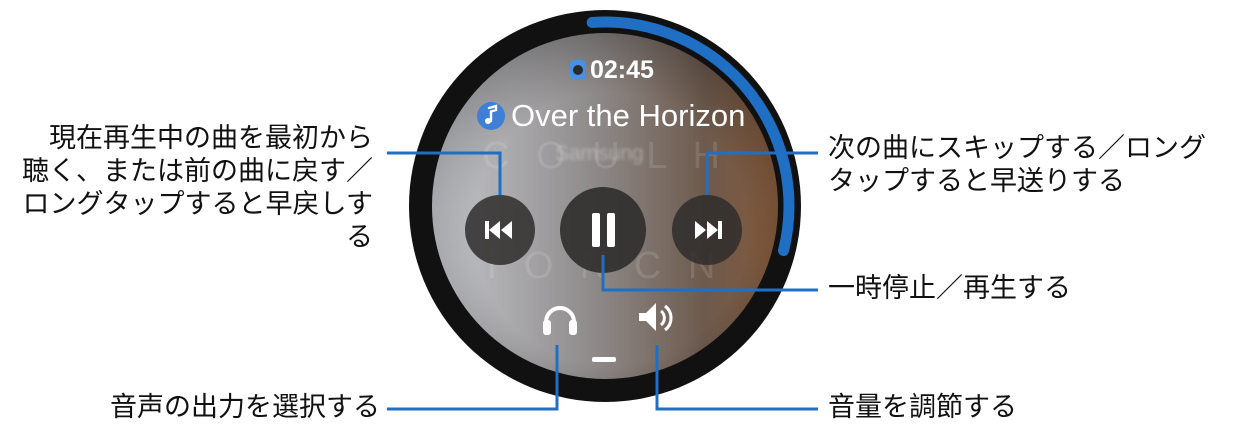 The height and width of the screenshot is (424, 1238). What do you see at coordinates (578, 70) in the screenshot?
I see `watch-icon` at bounding box center [578, 70].